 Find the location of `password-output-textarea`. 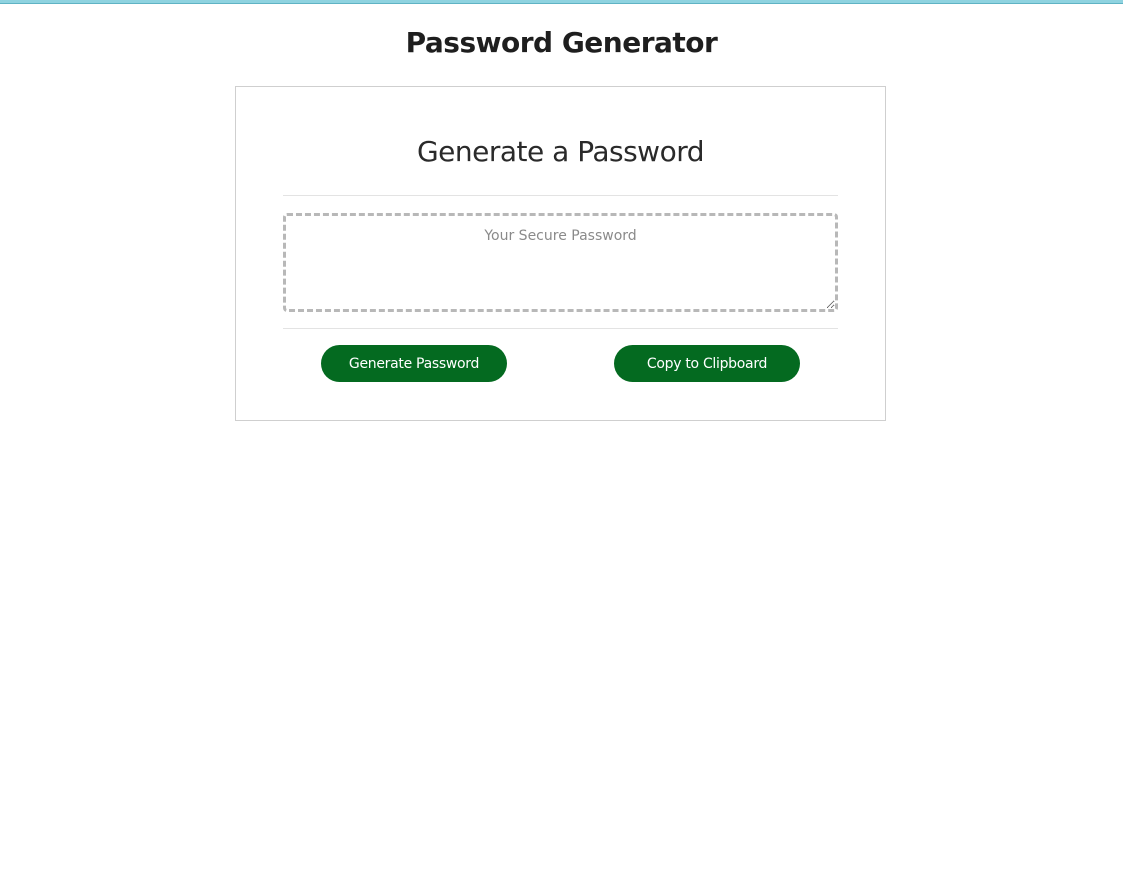

password-output-textarea is located at coordinates (560, 262).